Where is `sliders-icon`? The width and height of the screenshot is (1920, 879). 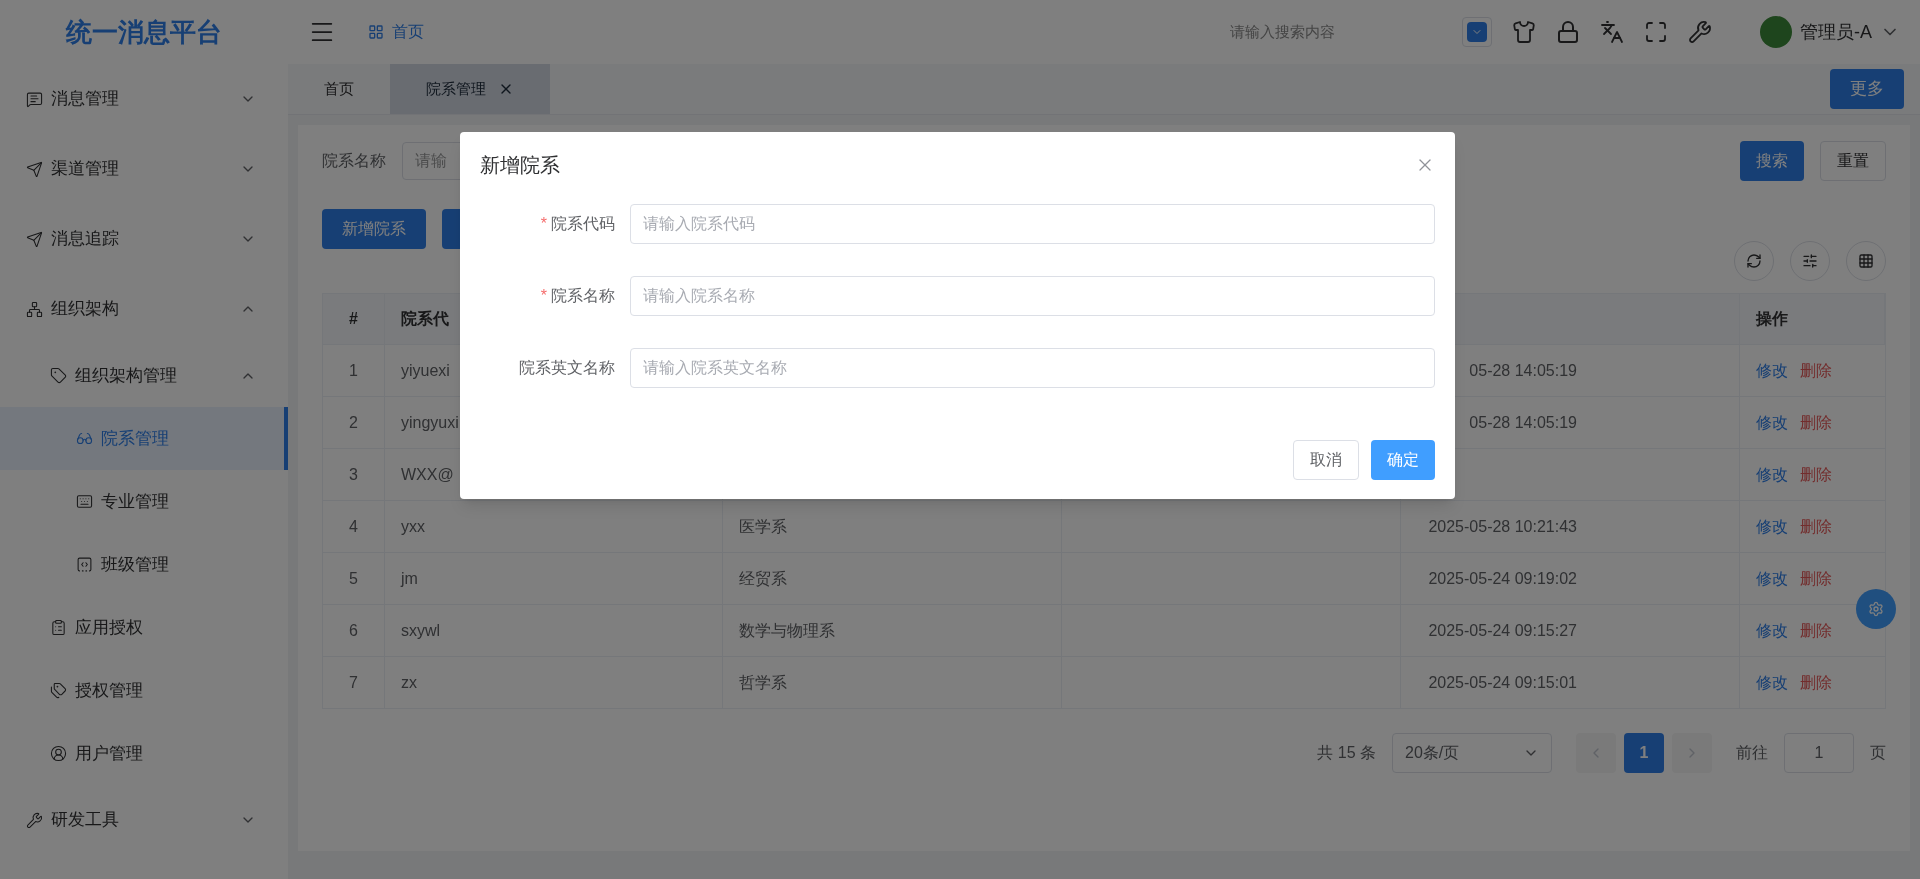
sliders-icon is located at coordinates (1810, 261).